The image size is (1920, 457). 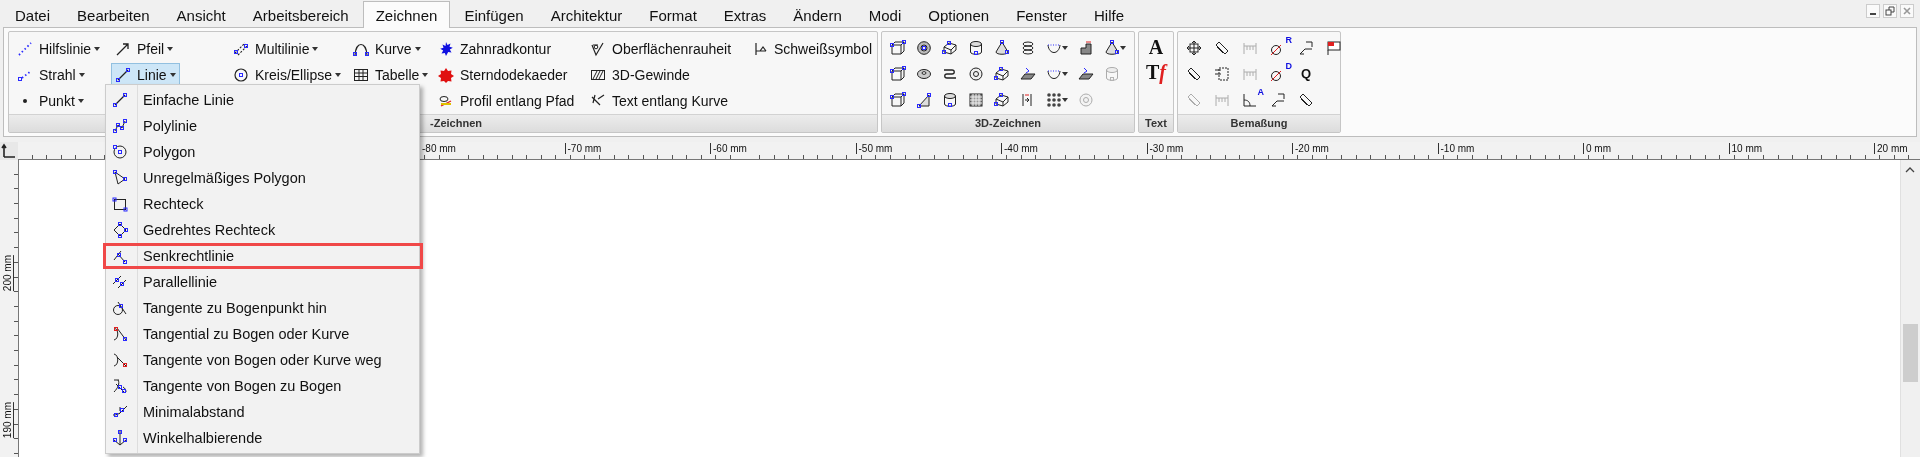 What do you see at coordinates (1891, 148) in the screenshot?
I see `ruler-label: 20 mm` at bounding box center [1891, 148].